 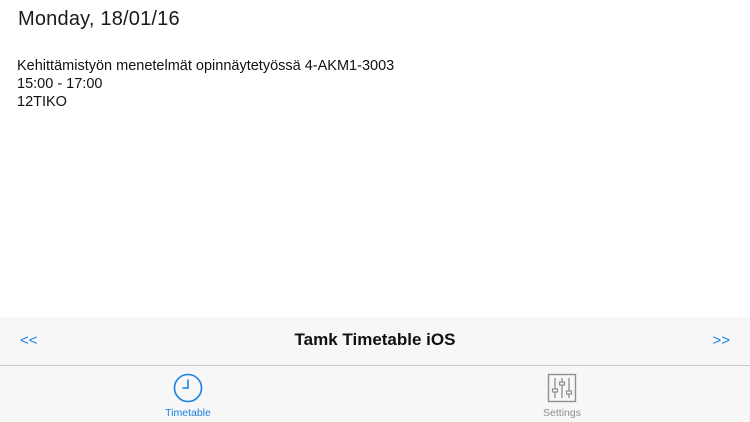 I want to click on tab-settings: Settings, so click(x=562, y=395).